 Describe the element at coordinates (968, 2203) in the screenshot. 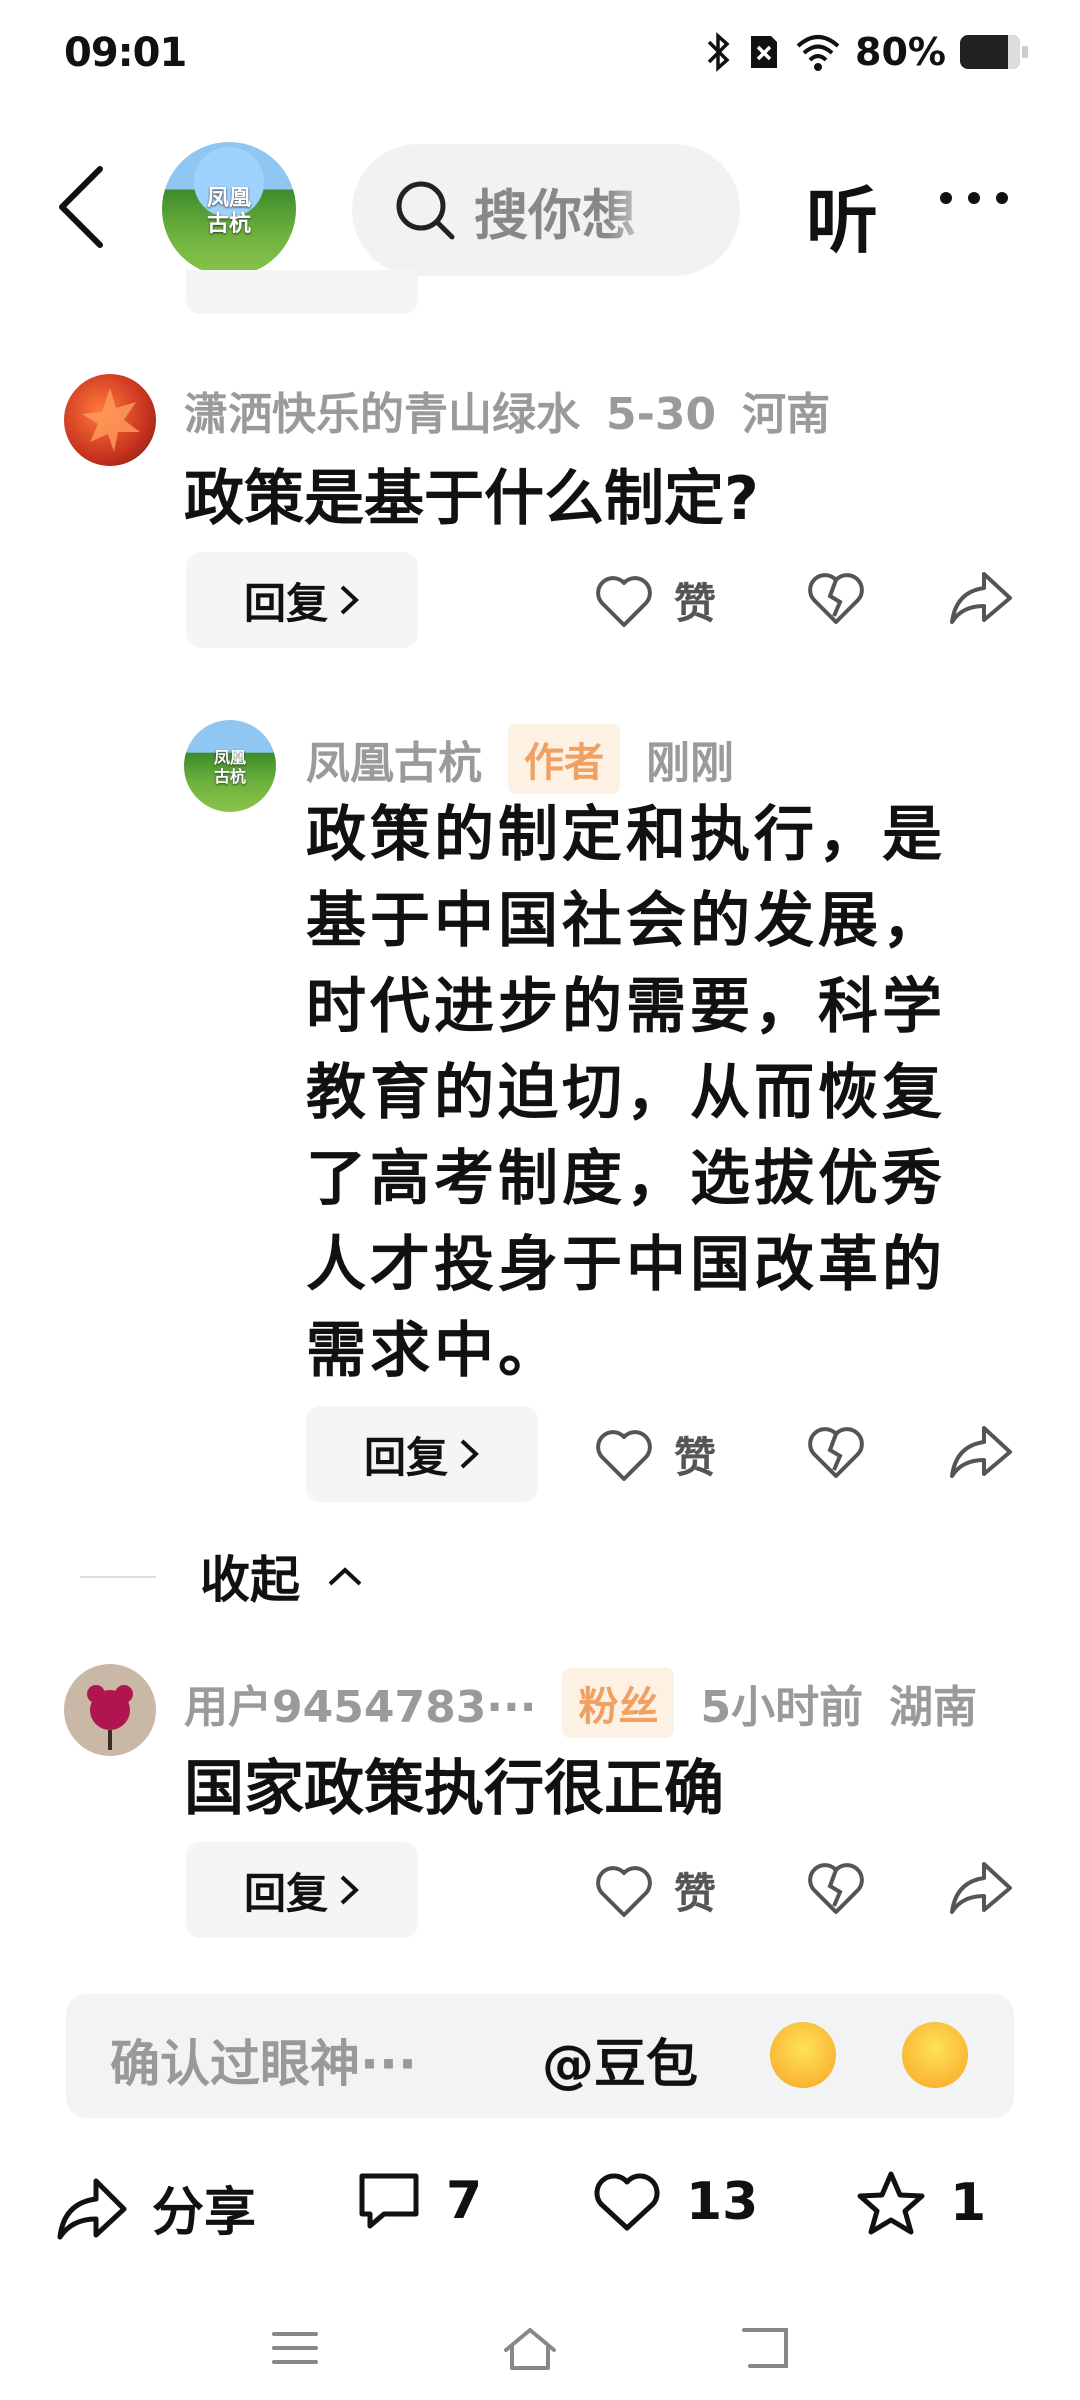

I see `favorite-count: 1` at that location.